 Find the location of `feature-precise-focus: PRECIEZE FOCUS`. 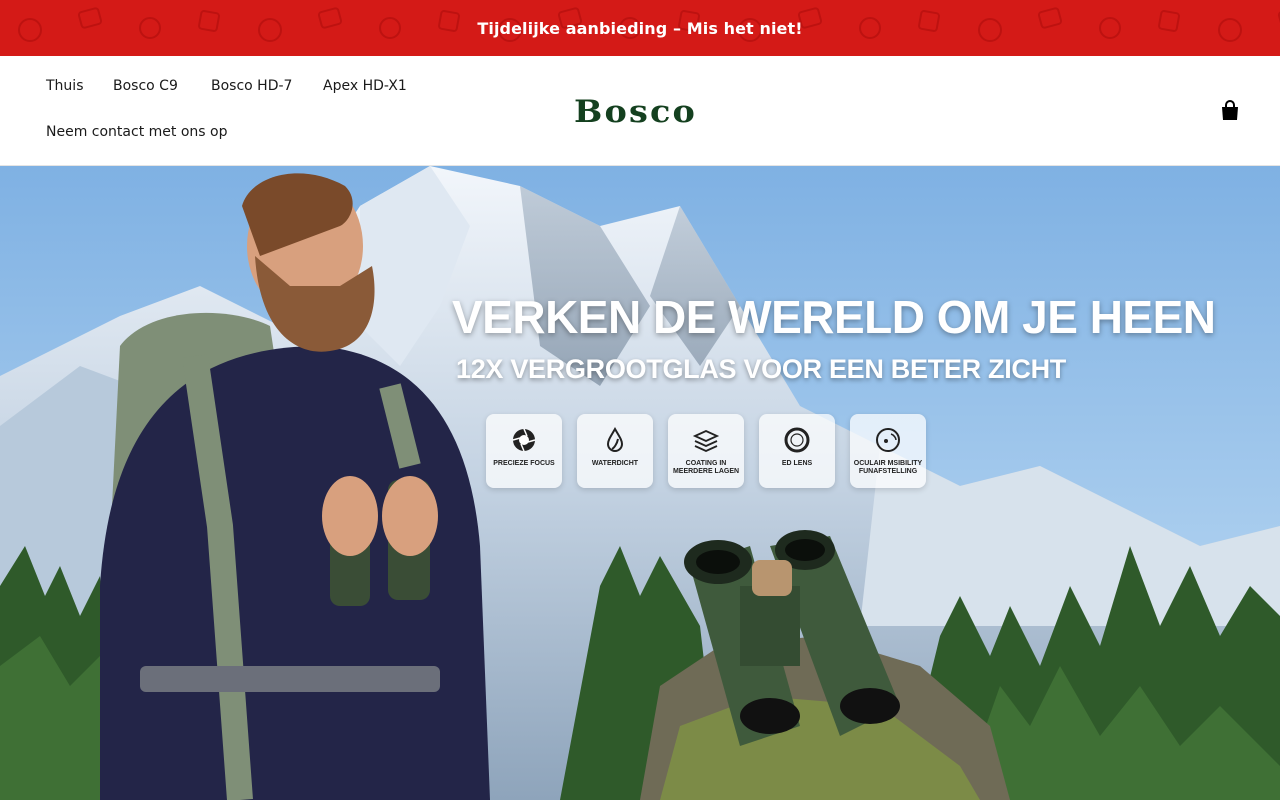

feature-precise-focus: PRECIEZE FOCUS is located at coordinates (524, 451).